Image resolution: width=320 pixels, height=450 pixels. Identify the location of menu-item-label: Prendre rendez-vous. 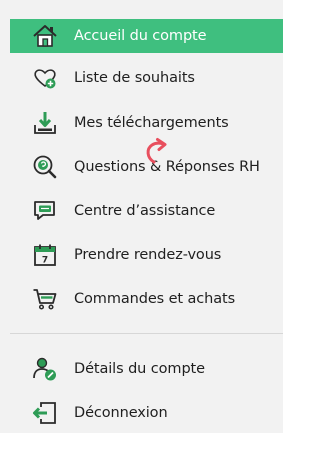
(148, 255).